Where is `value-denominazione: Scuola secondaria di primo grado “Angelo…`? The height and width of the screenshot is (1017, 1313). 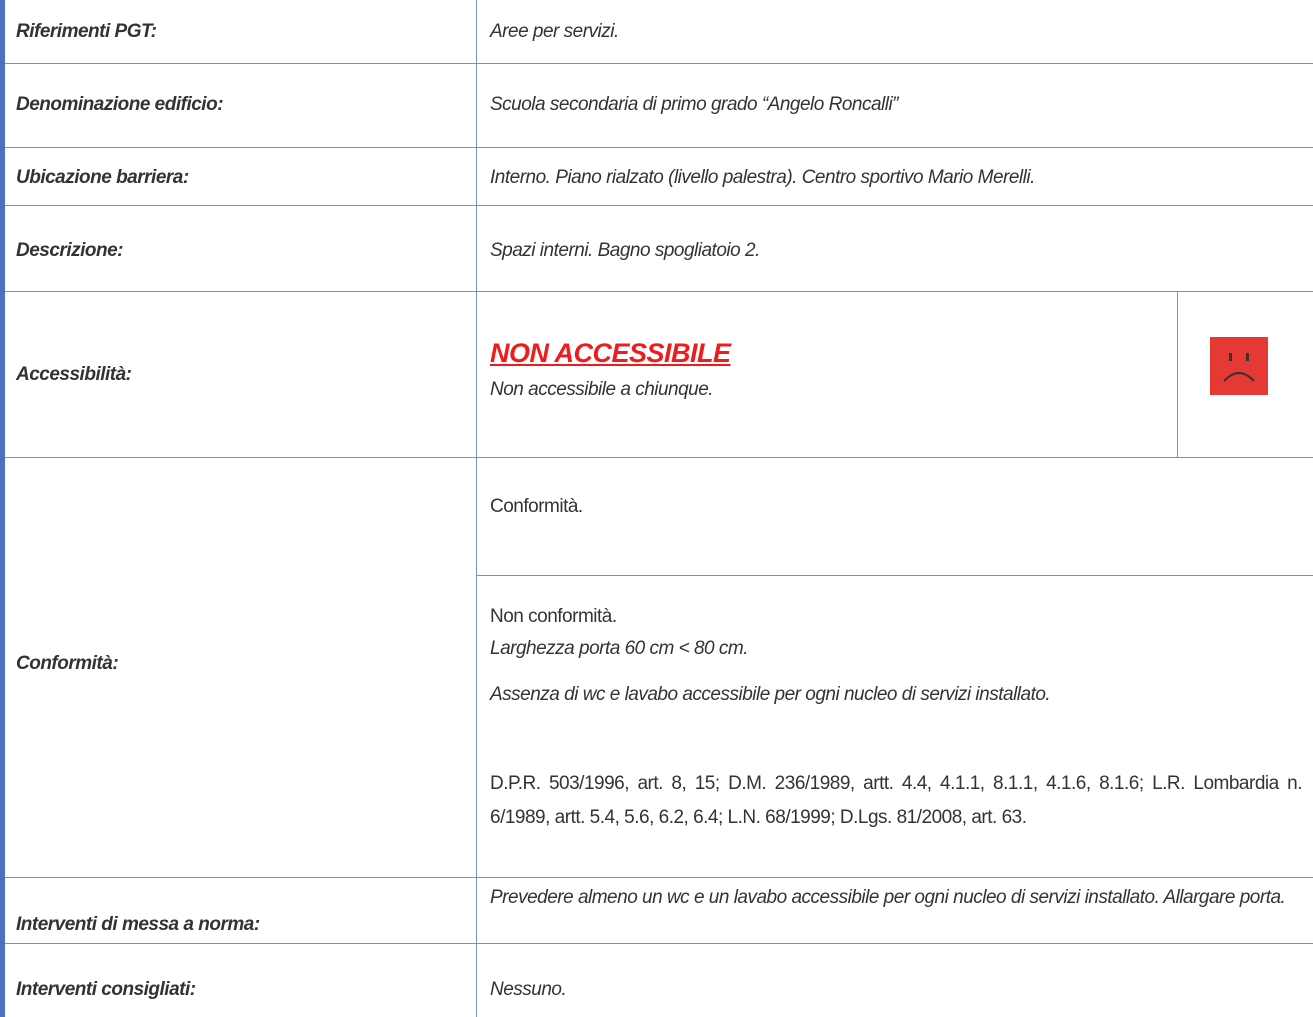
value-denominazione: Scuola secondaria di primo grado “Angelo… is located at coordinates (694, 104).